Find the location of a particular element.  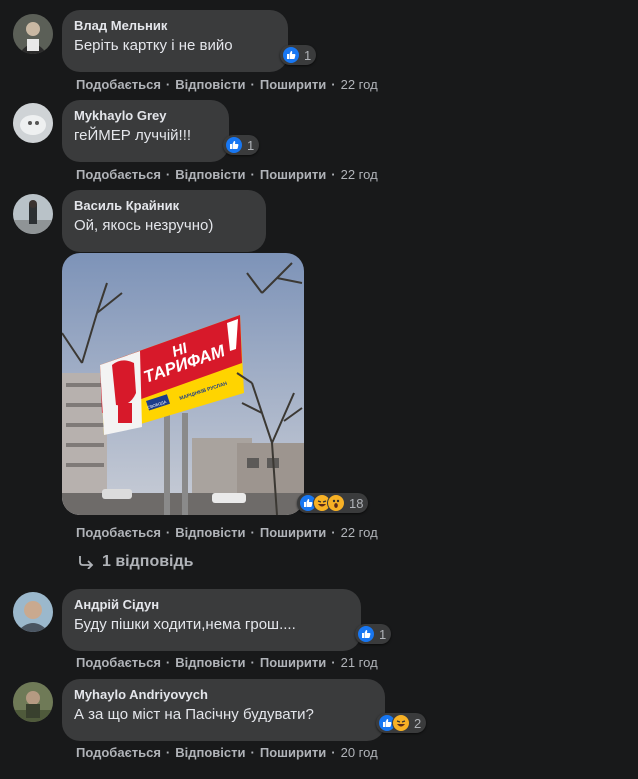

view-replies-link: 1 відповідь is located at coordinates (136, 562).